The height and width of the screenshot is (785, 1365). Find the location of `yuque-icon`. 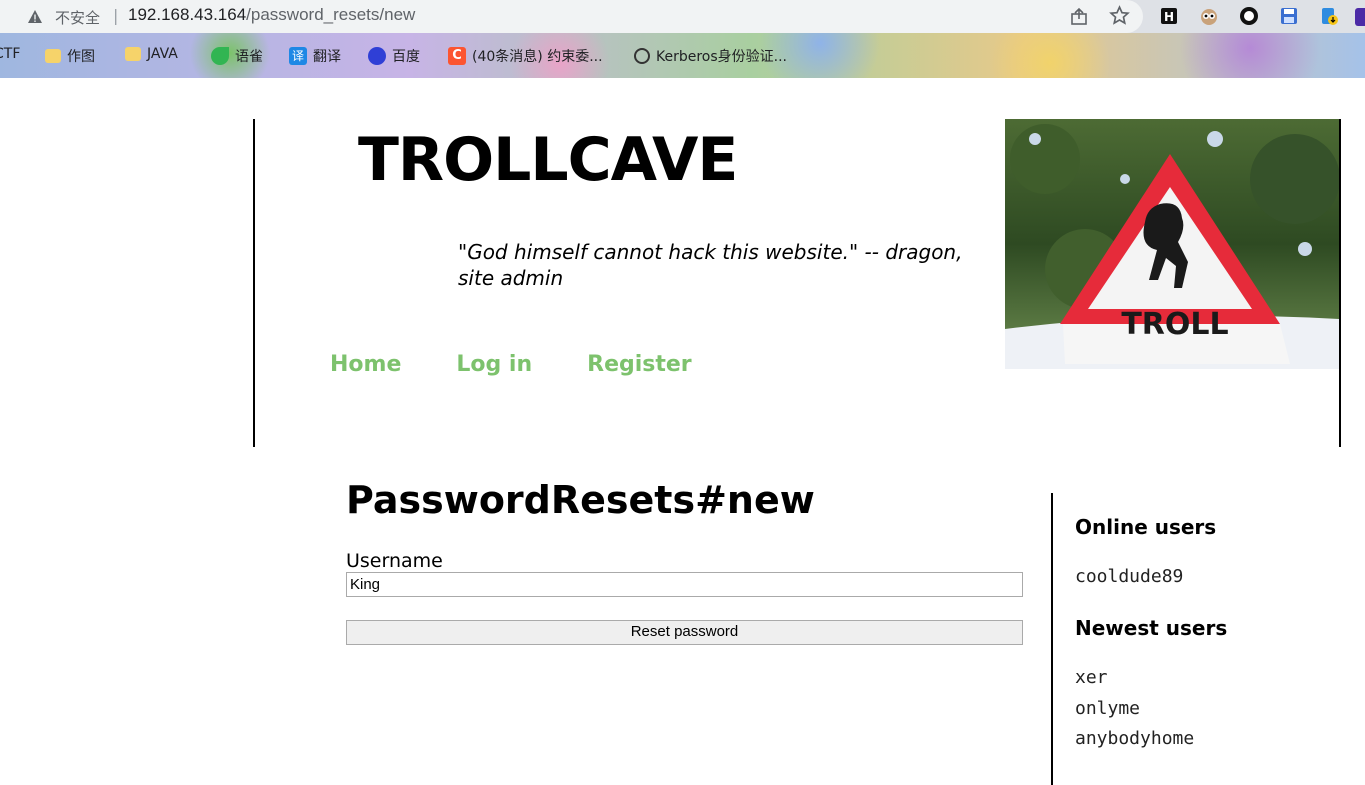

yuque-icon is located at coordinates (220, 56).